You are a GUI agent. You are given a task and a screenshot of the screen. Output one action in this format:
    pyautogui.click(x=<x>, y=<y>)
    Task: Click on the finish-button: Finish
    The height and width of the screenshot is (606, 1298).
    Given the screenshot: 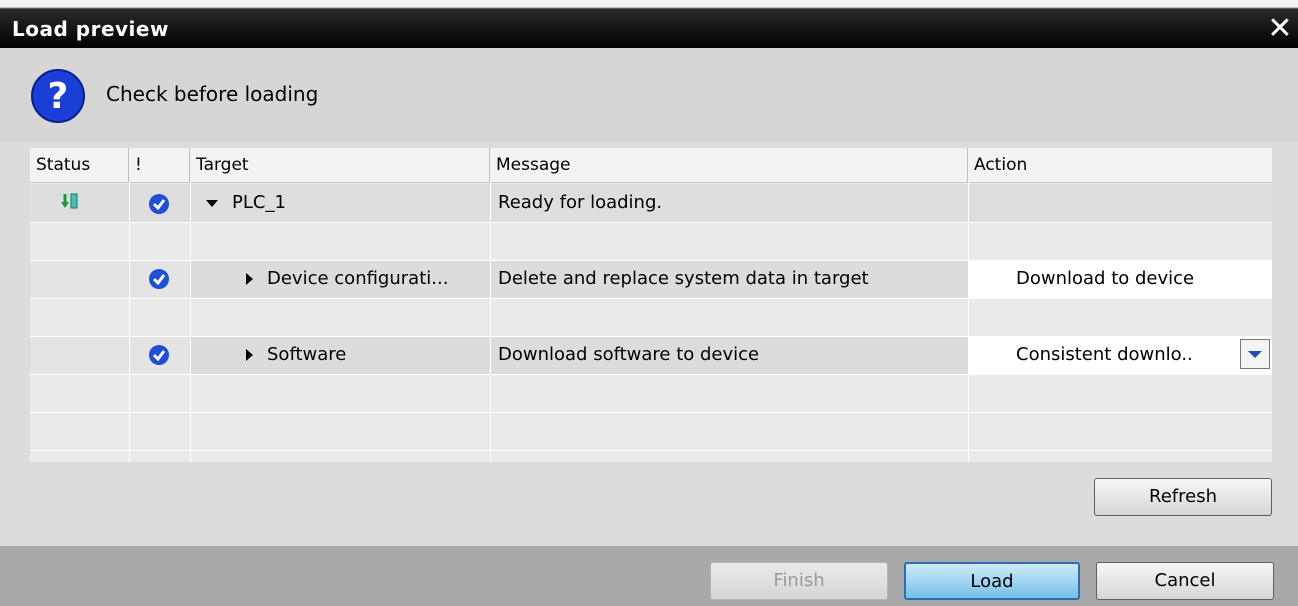 What is the action you would take?
    pyautogui.click(x=799, y=581)
    